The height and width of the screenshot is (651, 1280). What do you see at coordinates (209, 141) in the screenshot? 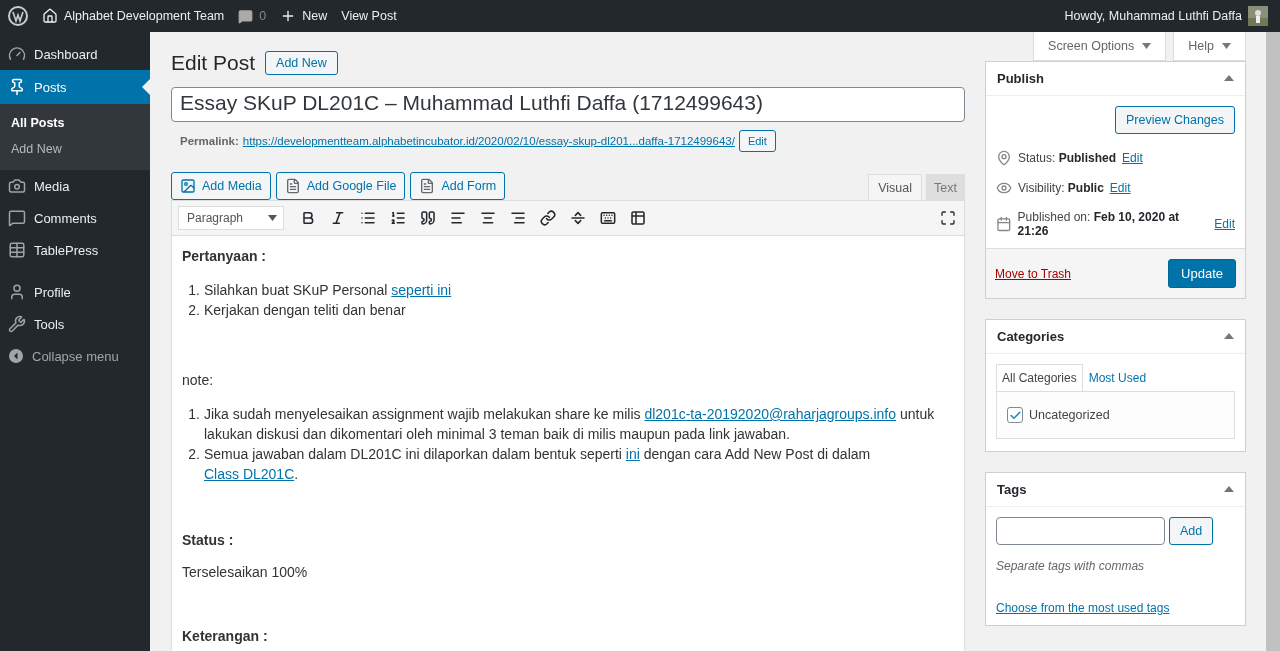
I see `permalink-label: Permalink:` at bounding box center [209, 141].